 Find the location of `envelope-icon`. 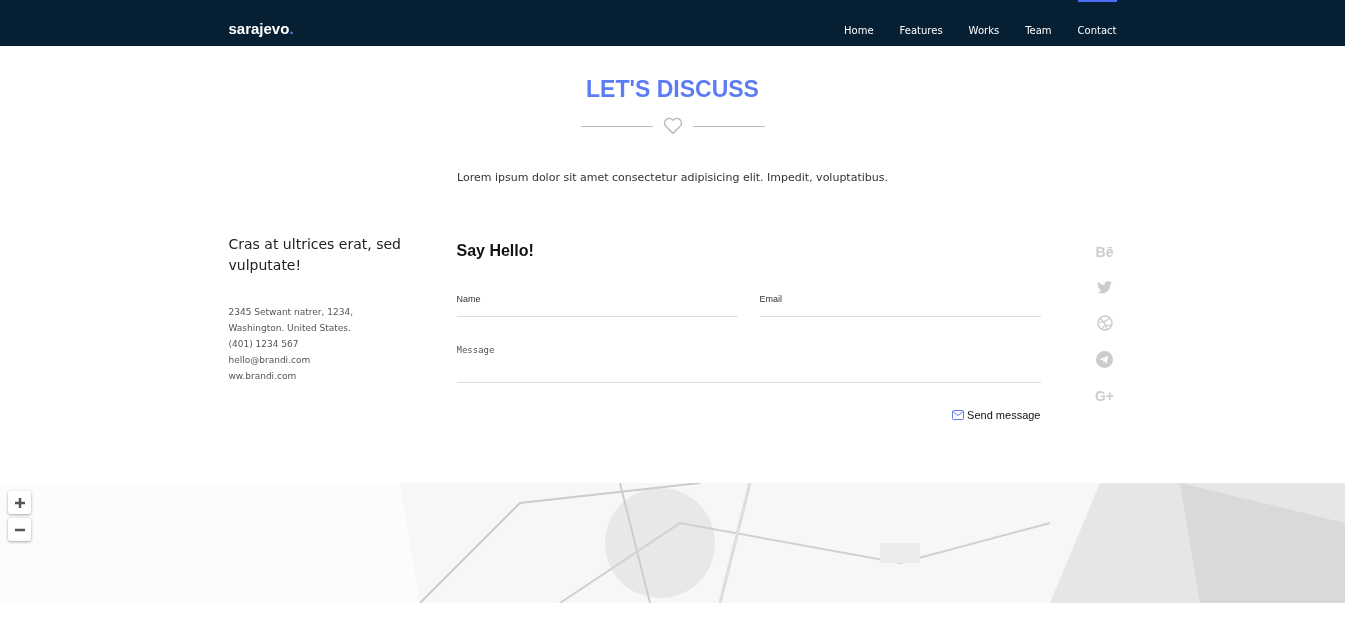

envelope-icon is located at coordinates (958, 415).